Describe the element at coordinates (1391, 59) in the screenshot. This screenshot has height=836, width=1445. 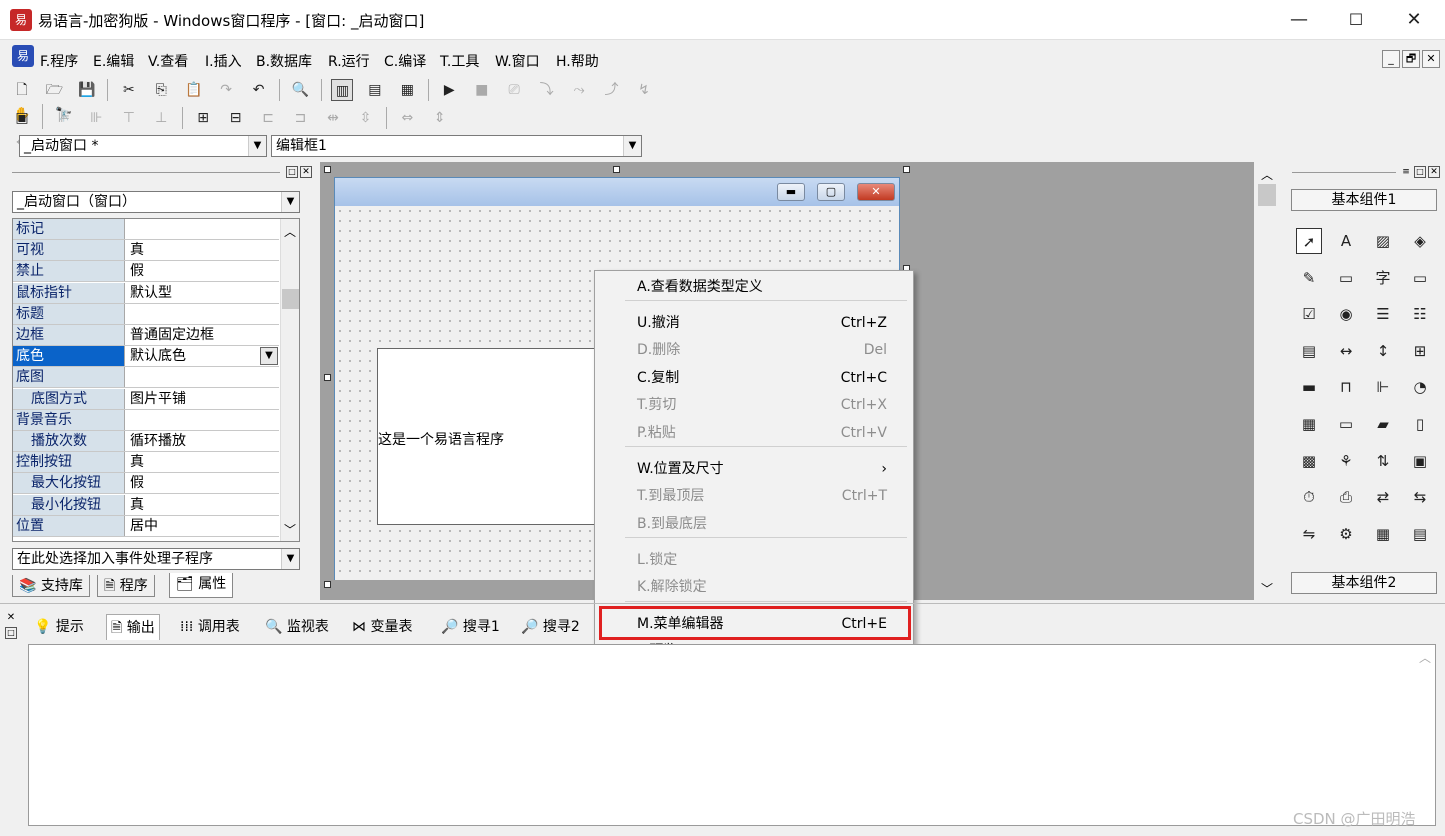
I see `mdi-minimize-button: _` at that location.